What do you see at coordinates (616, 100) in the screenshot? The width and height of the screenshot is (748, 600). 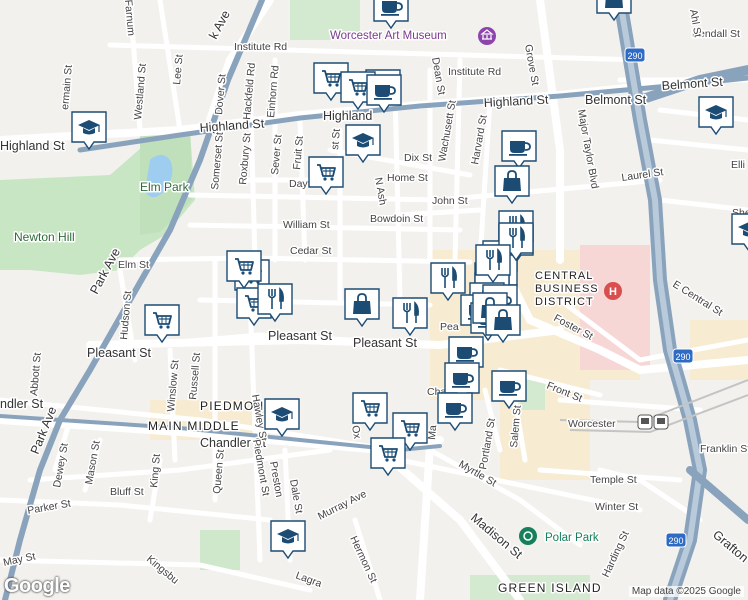 I see `street-belmont-st-2: Belmont St` at bounding box center [616, 100].